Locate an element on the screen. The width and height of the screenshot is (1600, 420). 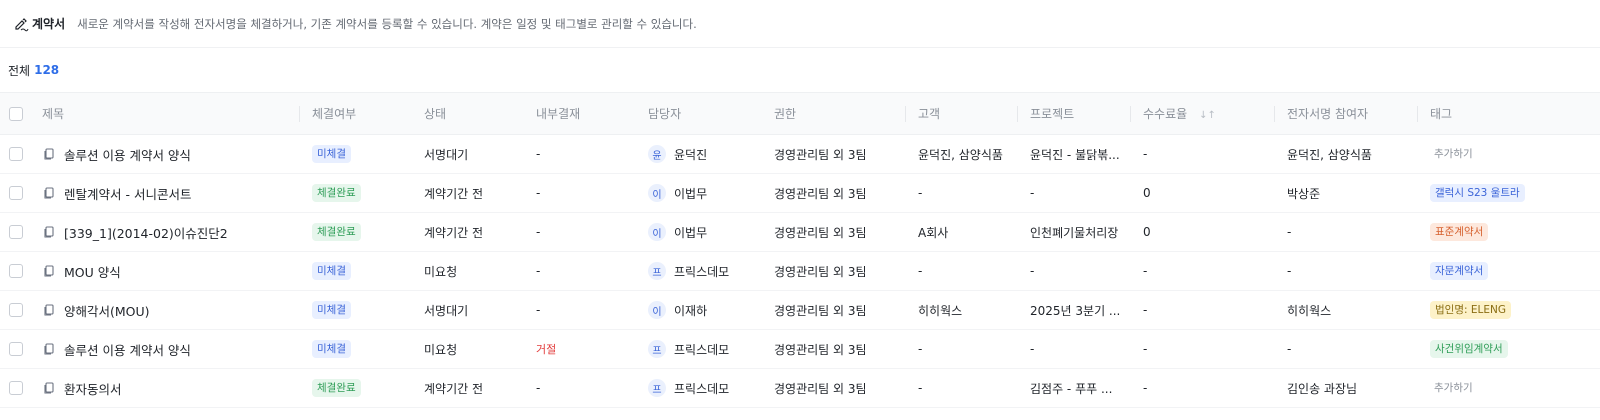
tag-cell: 갤럭시 S23 울트라 is located at coordinates (1509, 193).